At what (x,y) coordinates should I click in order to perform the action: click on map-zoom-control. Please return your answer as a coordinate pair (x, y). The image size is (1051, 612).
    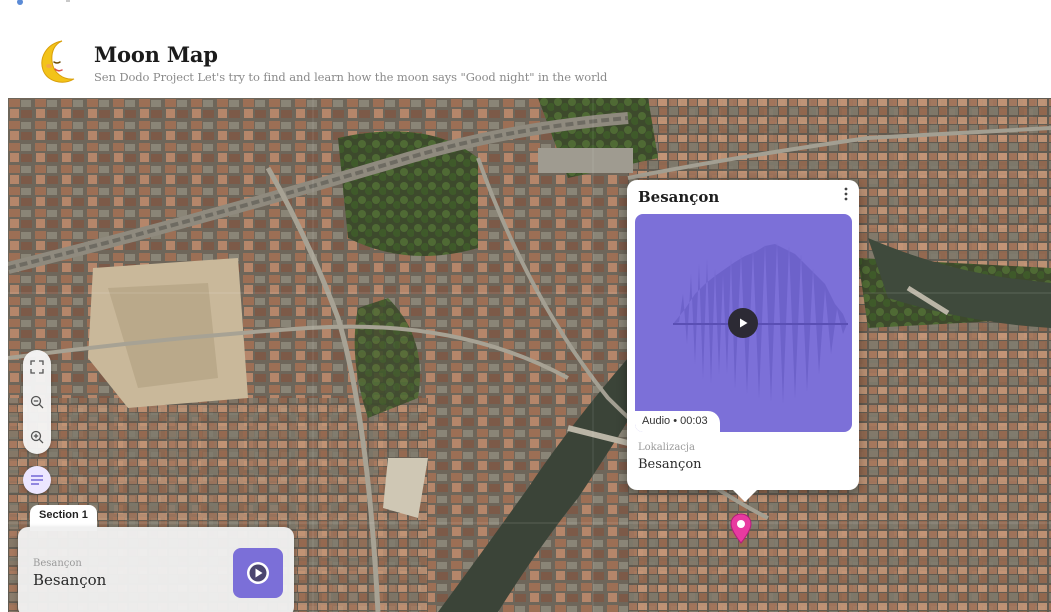
    Looking at the image, I should click on (37, 402).